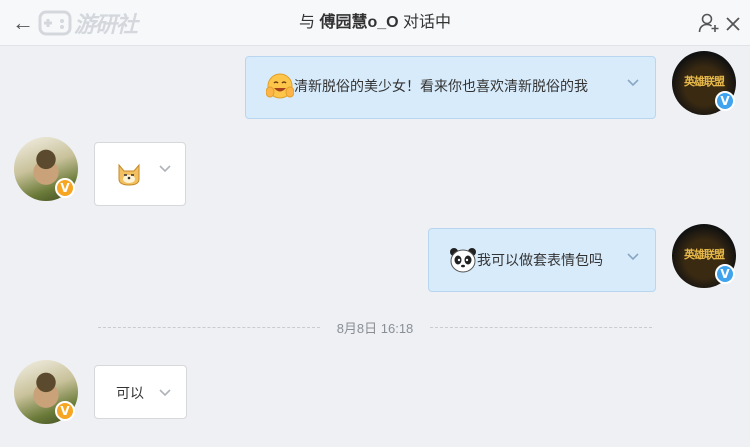 The height and width of the screenshot is (447, 750). I want to click on message-bubble-incoming, so click(140, 174).